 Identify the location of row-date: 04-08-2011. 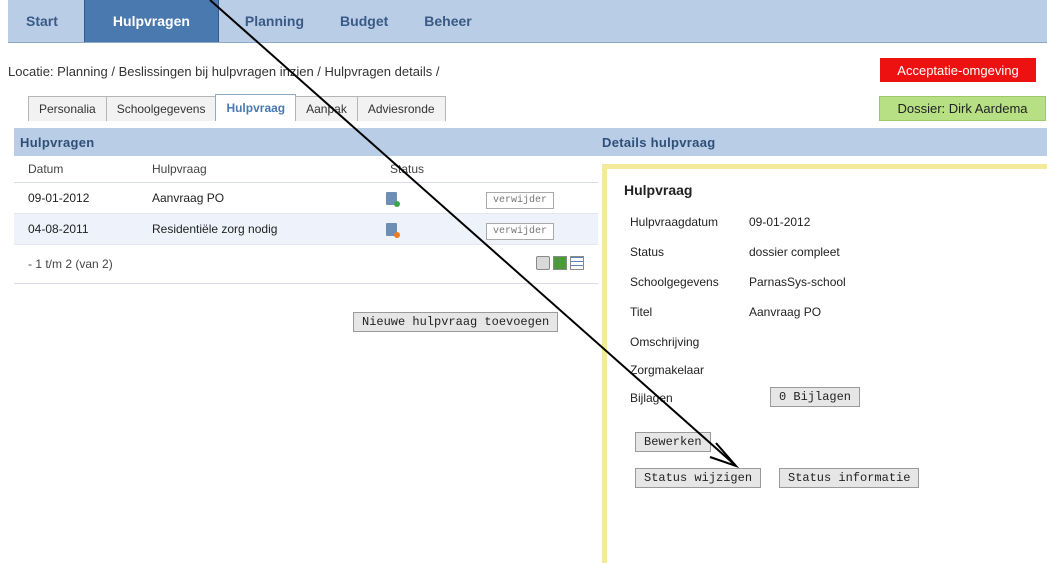
(58, 229).